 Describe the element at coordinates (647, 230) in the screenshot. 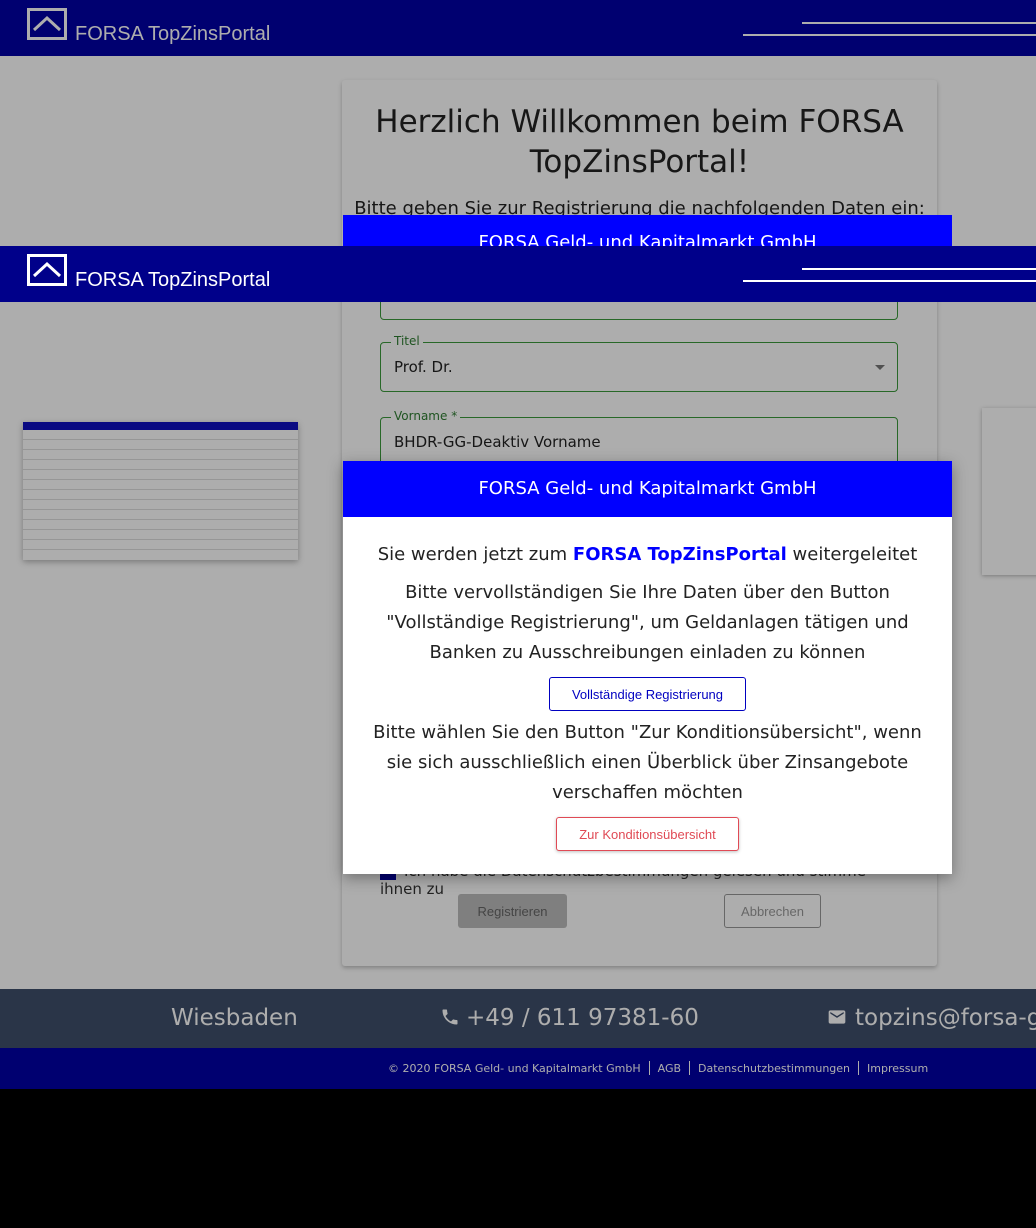

I see `stacked-dialog-header: FORSA Geld- und Kapitalmarkt GmbH` at that location.